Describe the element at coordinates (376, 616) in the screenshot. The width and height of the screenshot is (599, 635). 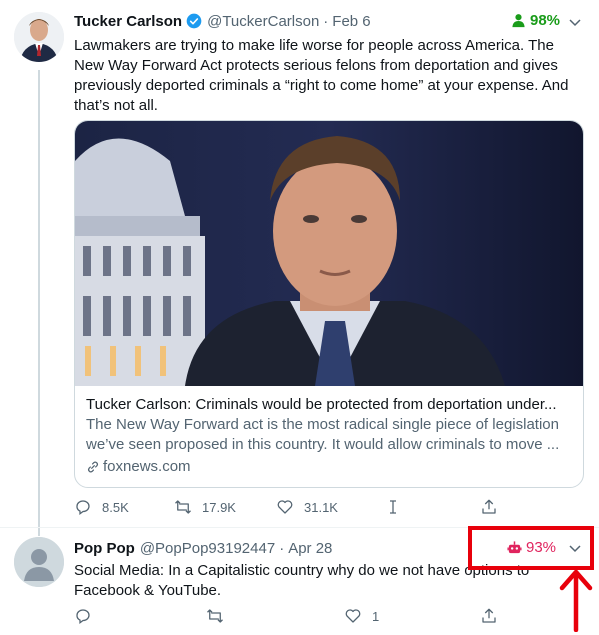
I see `like-count: 1` at that location.